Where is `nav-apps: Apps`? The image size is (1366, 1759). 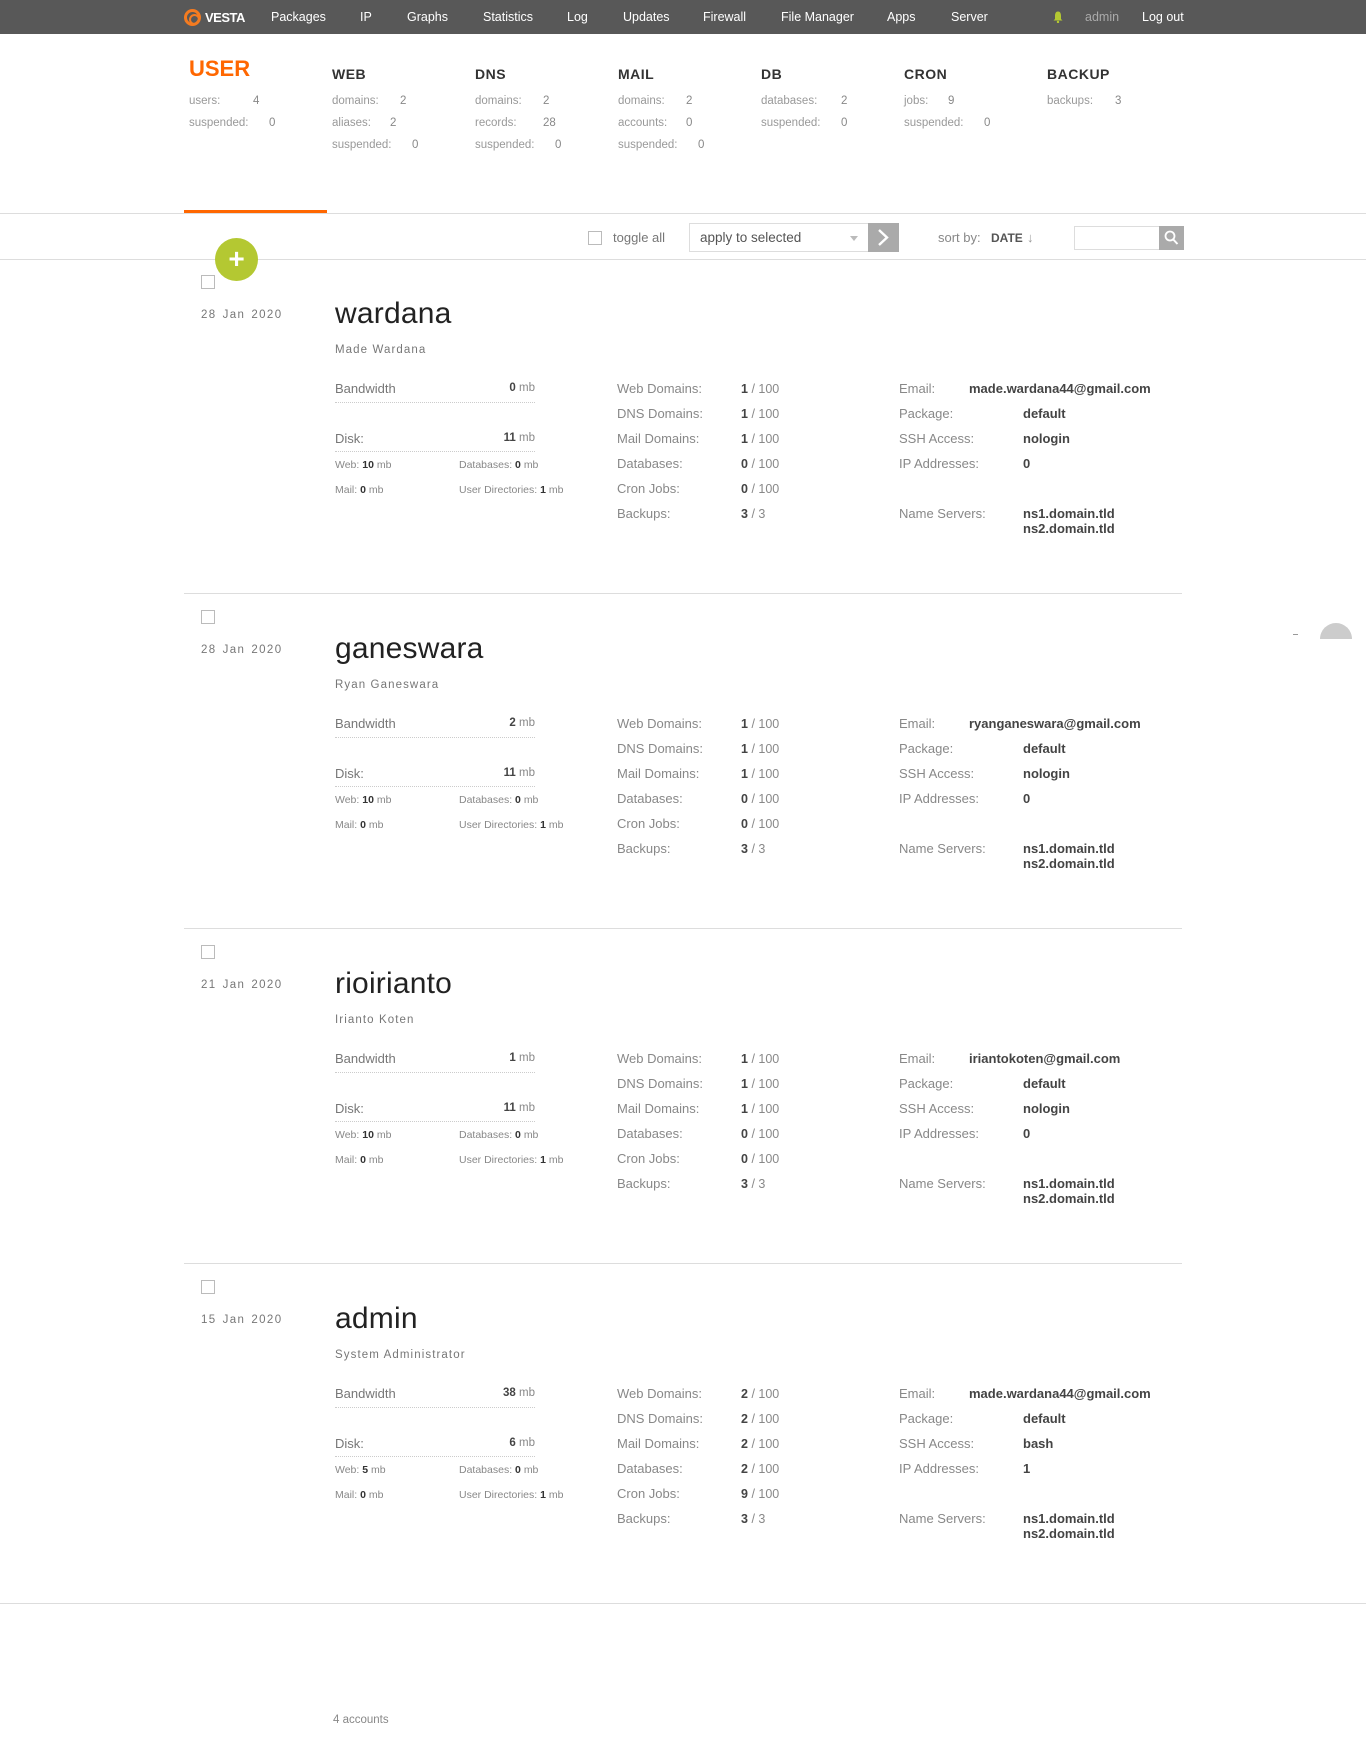
nav-apps: Apps is located at coordinates (901, 17).